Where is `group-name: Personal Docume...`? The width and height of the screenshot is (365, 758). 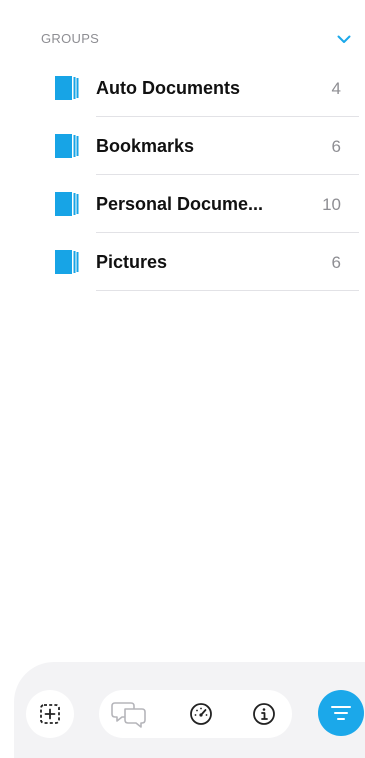 group-name: Personal Docume... is located at coordinates (180, 204).